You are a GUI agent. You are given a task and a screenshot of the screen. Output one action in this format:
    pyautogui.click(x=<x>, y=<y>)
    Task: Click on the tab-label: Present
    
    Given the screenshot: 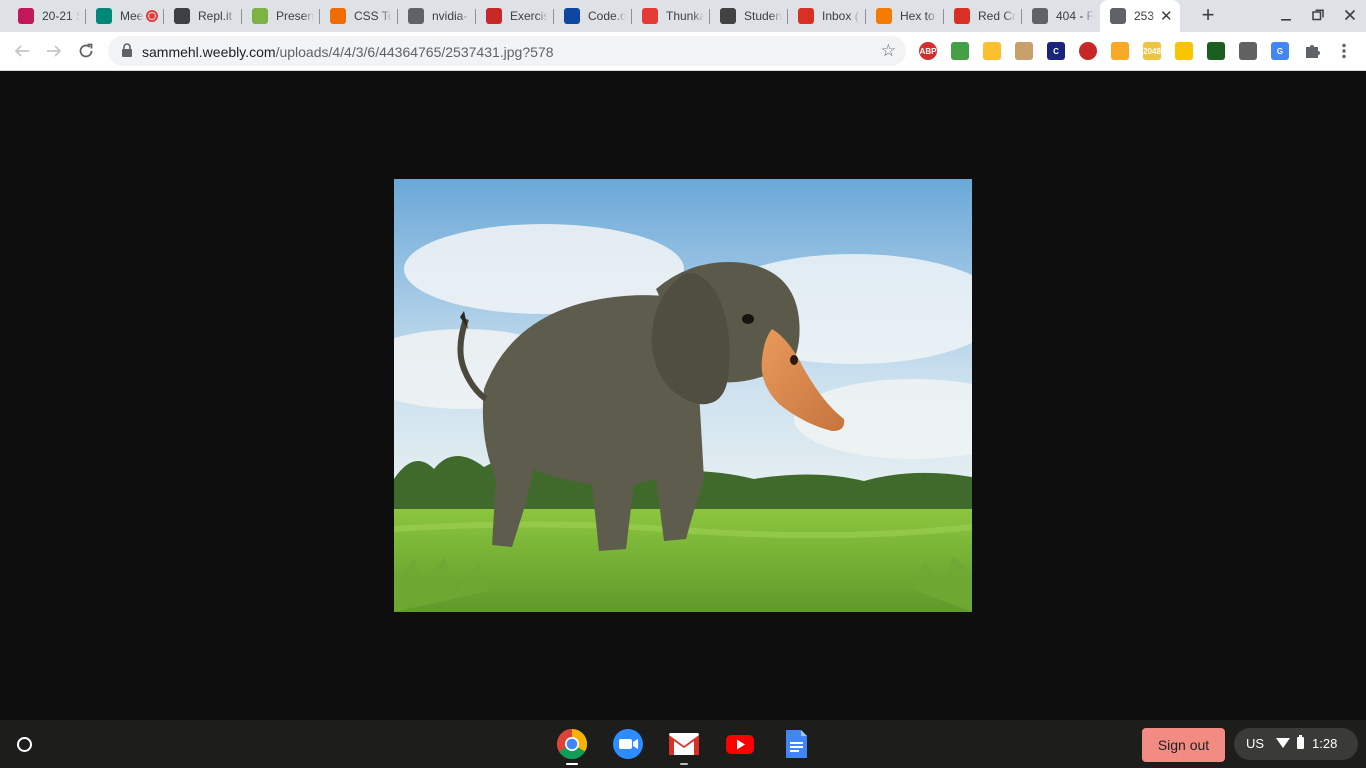 What is the action you would take?
    pyautogui.click(x=295, y=16)
    